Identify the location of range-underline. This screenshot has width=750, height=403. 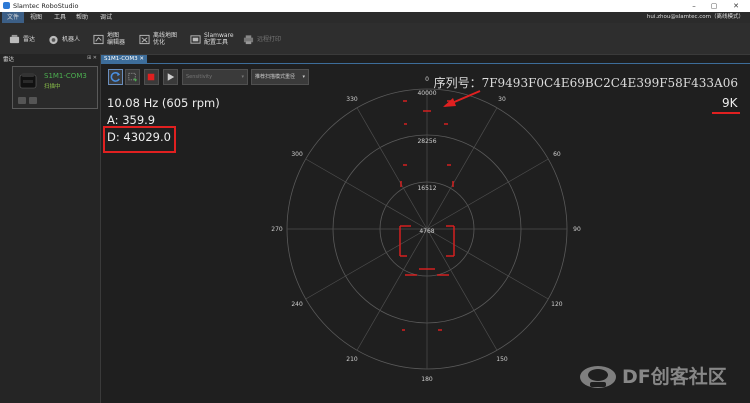
(726, 113).